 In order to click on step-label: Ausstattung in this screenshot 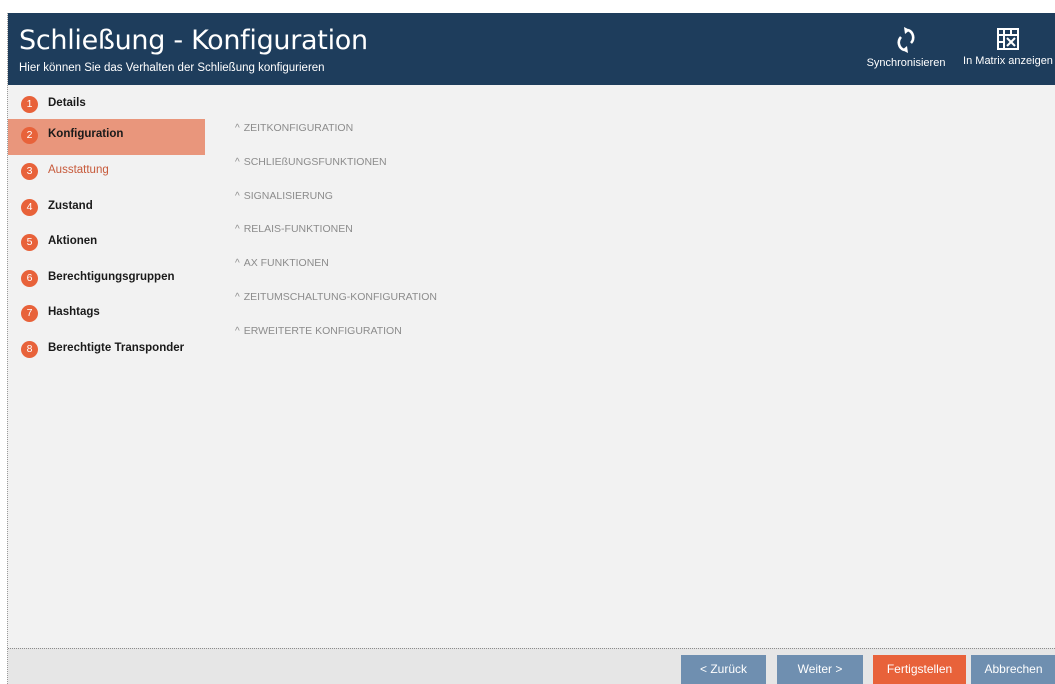, I will do `click(78, 170)`.